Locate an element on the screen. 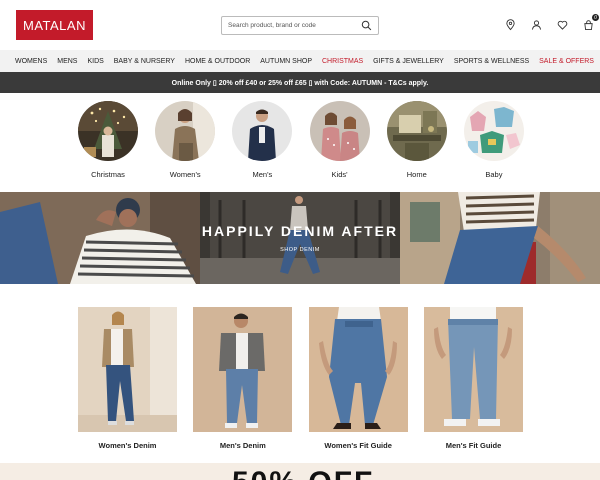 This screenshot has height=480, width=600. hero-image-center: HAPPILY DENIM AFTER SHOP DENIM is located at coordinates (300, 238).